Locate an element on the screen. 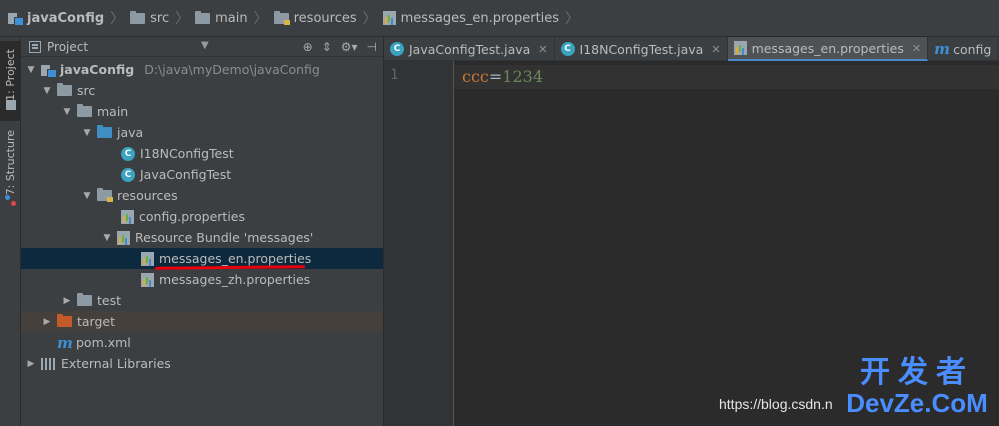  tree-item-i18nconfigtest: C I18NConfigTest is located at coordinates (202, 153).